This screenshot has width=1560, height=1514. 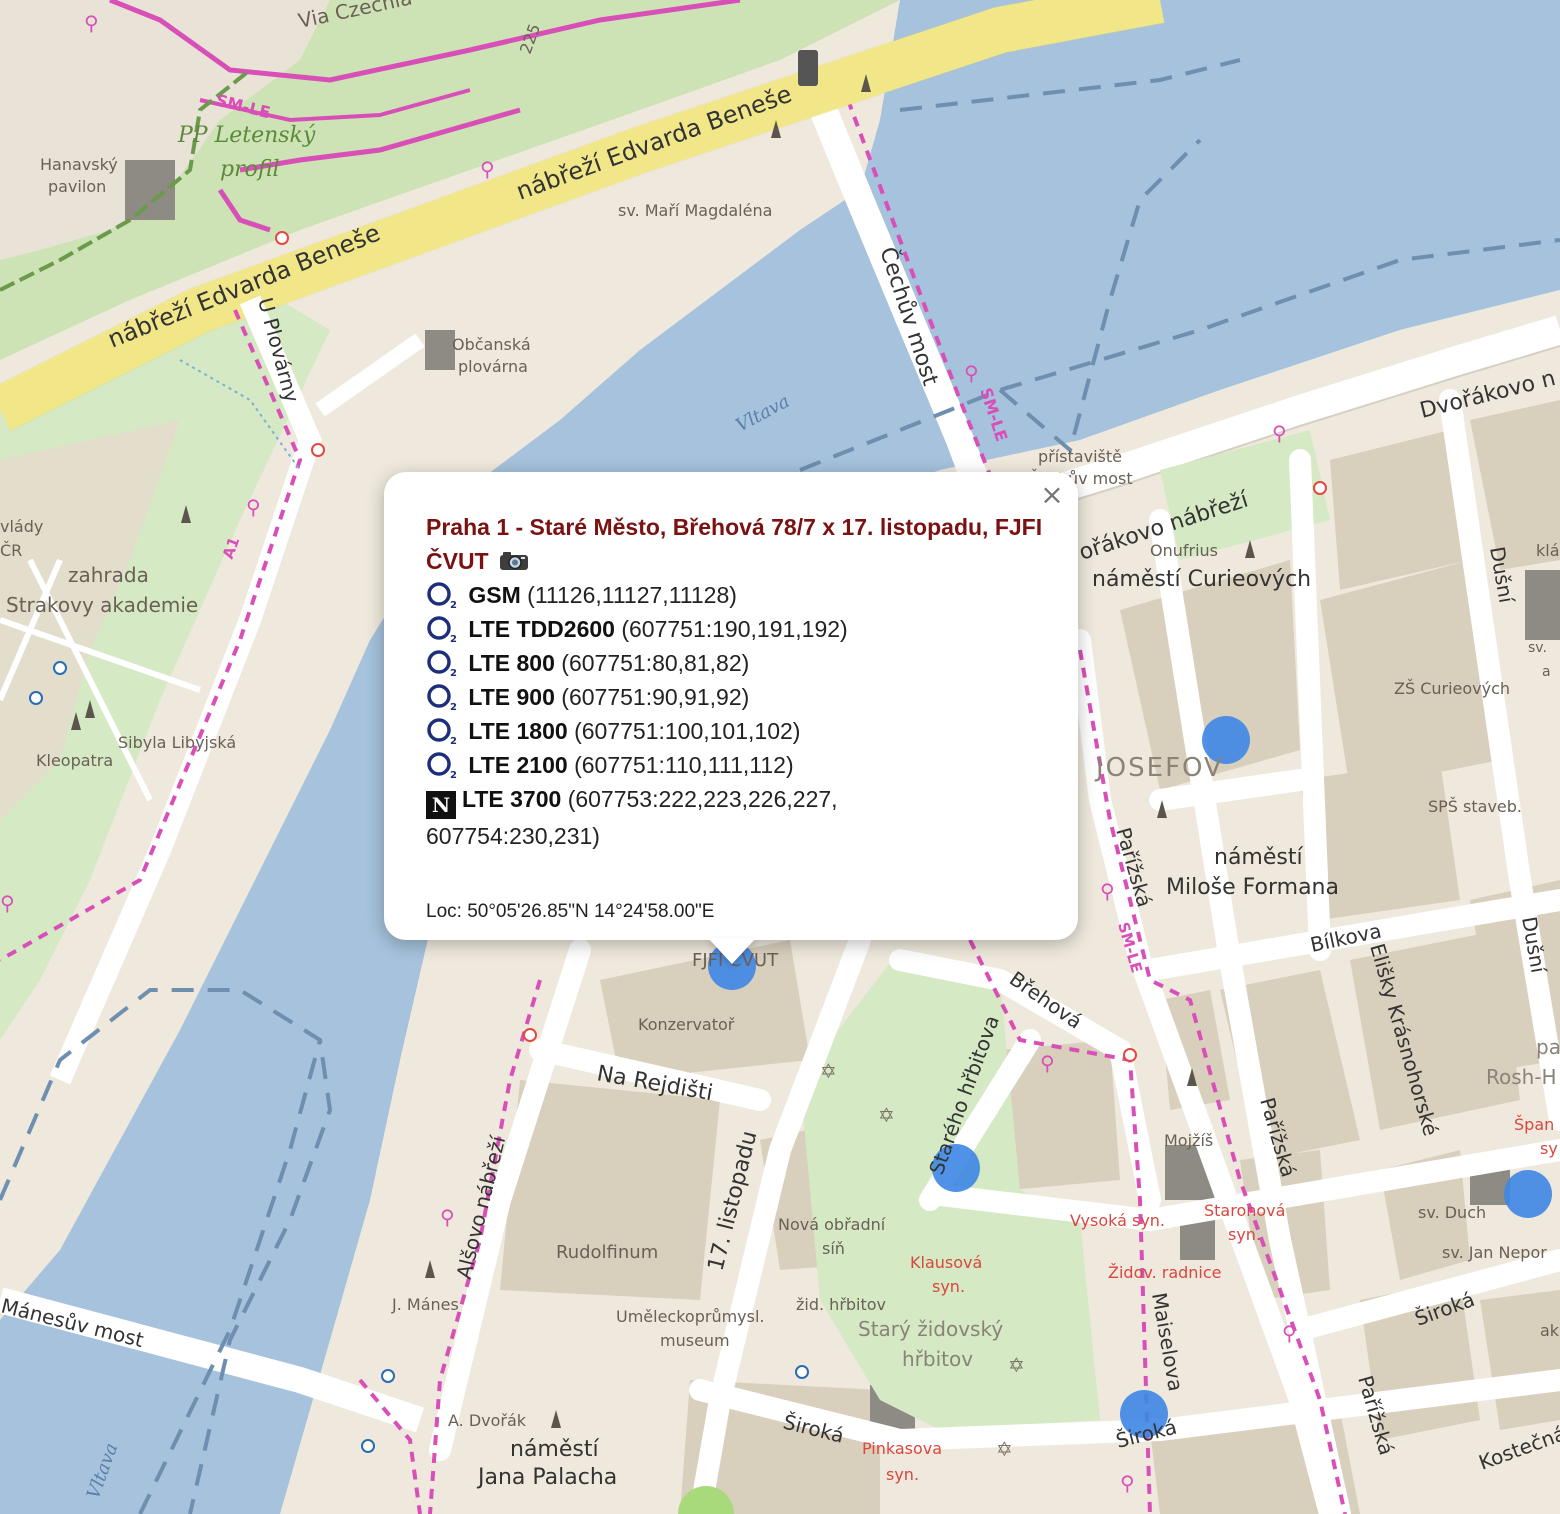 What do you see at coordinates (1201, 579) in the screenshot?
I see `label-nam-curie: náměstí Curieových` at bounding box center [1201, 579].